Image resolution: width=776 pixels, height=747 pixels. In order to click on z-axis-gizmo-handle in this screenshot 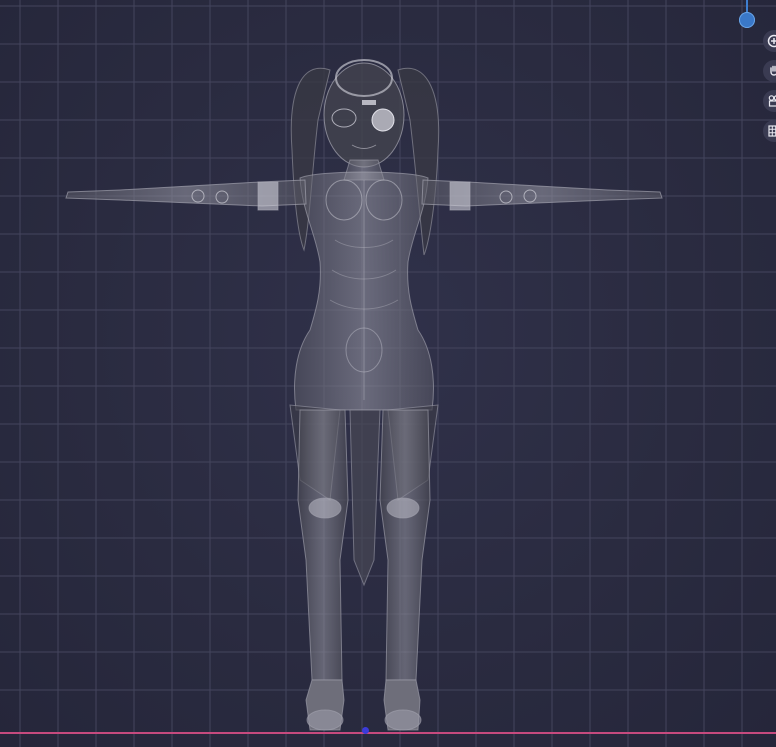, I will do `click(747, 20)`.